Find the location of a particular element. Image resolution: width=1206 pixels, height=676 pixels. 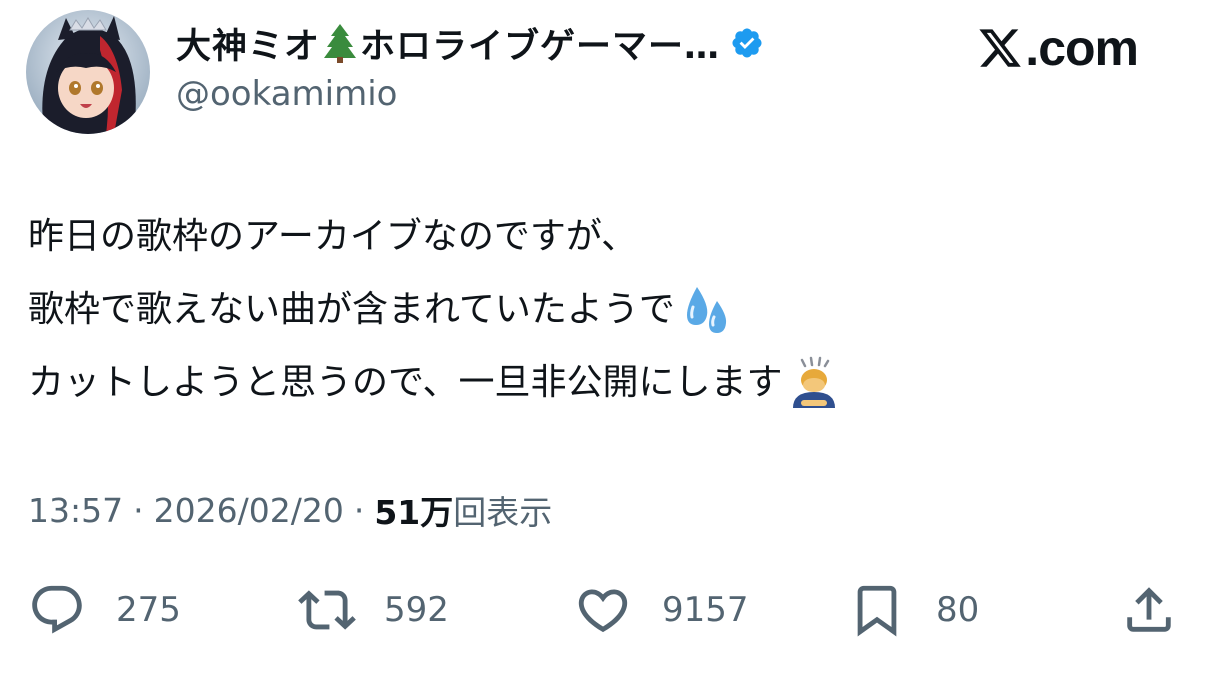

verified-badge-icon is located at coordinates (747, 43).